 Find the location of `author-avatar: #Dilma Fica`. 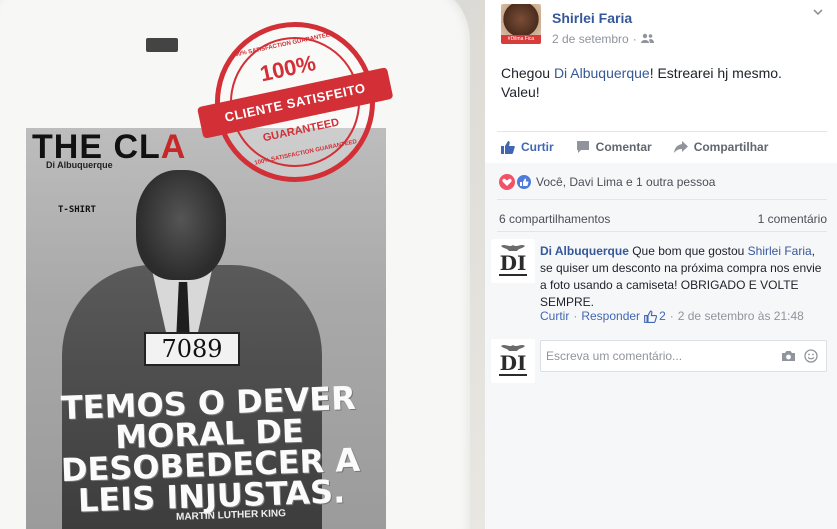

author-avatar: #Dilma Fica is located at coordinates (521, 24).